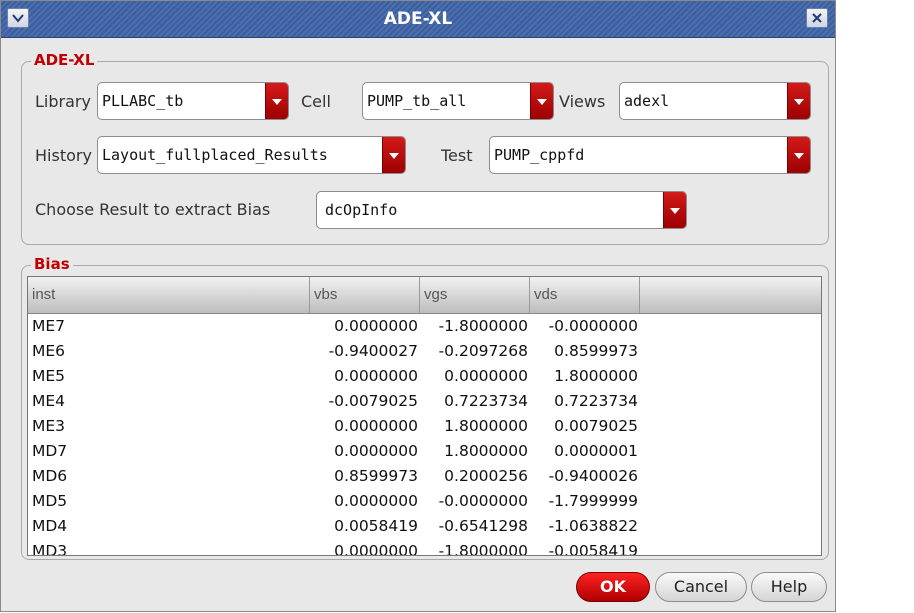 The height and width of the screenshot is (613, 914). What do you see at coordinates (49, 326) in the screenshot?
I see `inst-cell: ME7` at bounding box center [49, 326].